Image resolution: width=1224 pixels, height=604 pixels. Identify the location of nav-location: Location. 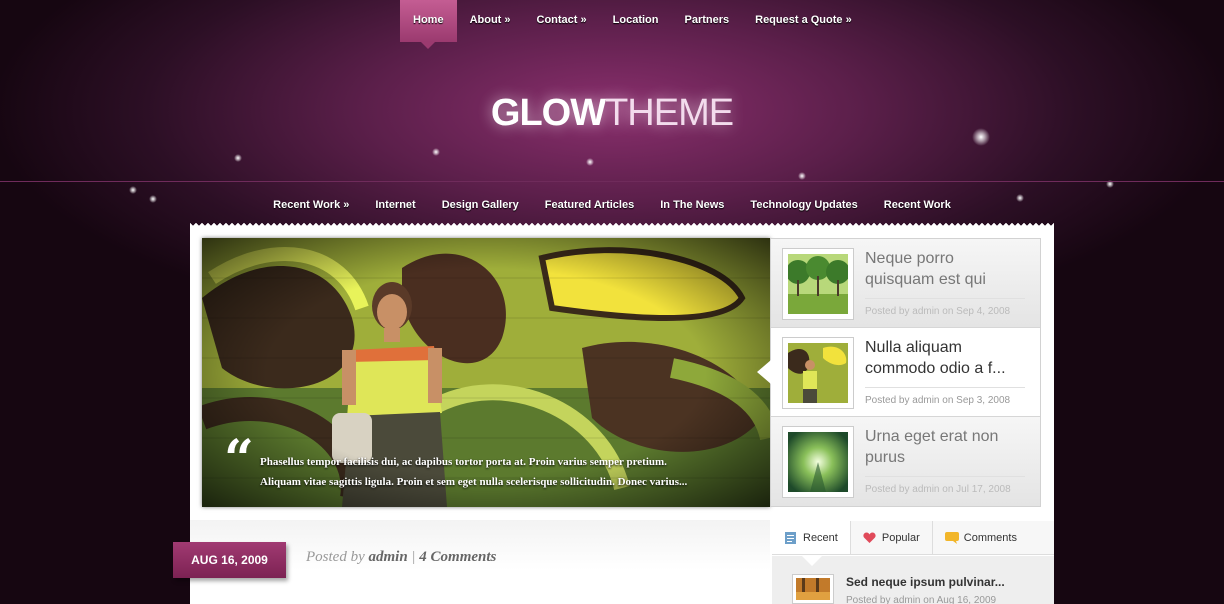
(636, 21).